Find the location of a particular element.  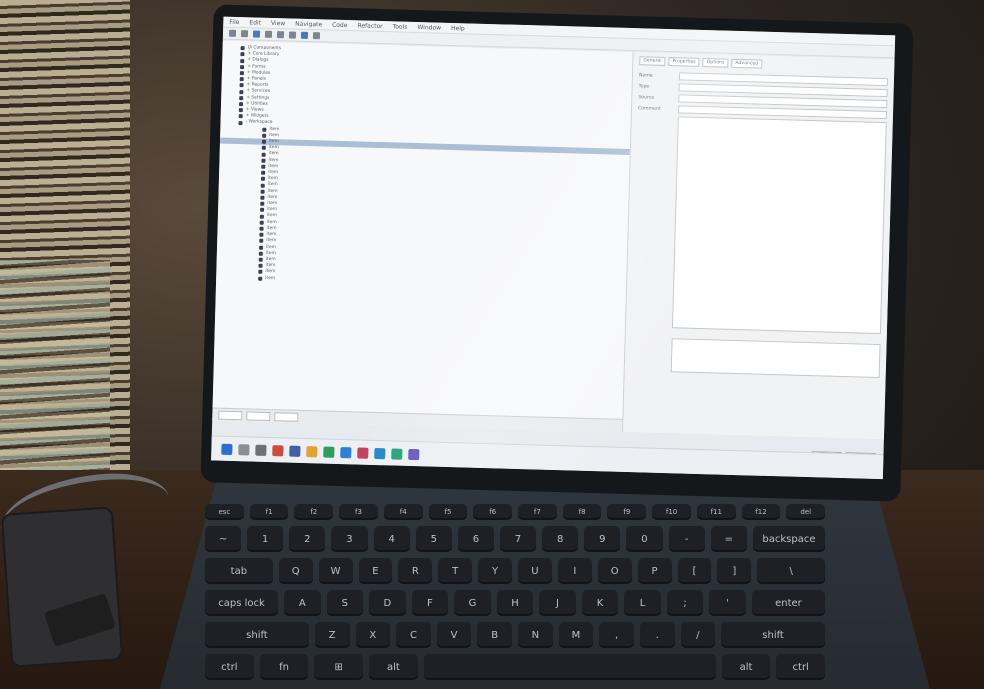

key: f5 is located at coordinates (448, 512).